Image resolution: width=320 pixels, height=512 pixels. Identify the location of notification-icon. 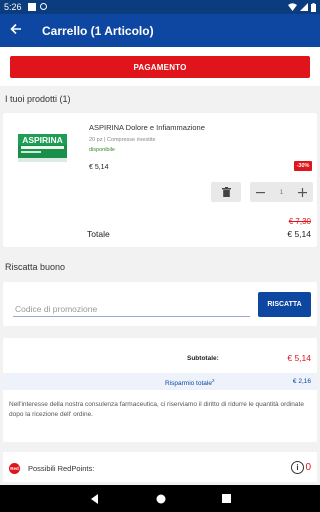
(31, 7).